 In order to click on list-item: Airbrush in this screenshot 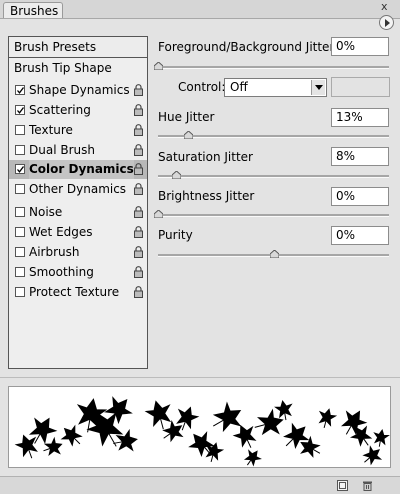, I will do `click(78, 252)`.